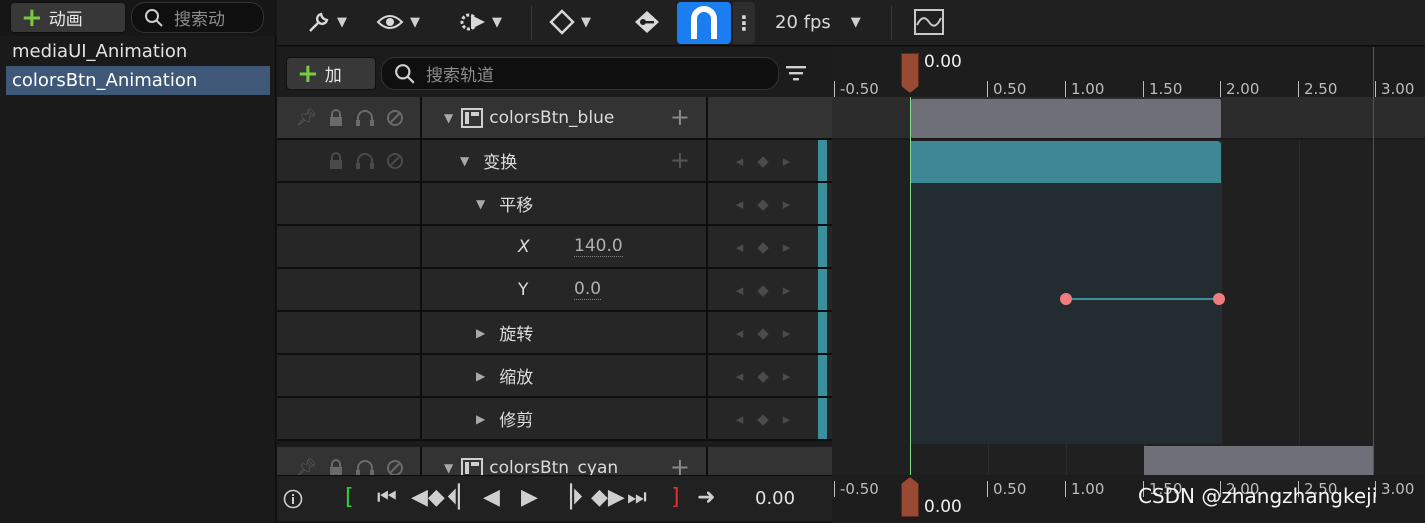 The width and height of the screenshot is (1425, 523). Describe the element at coordinates (598, 246) in the screenshot. I see `x-value-field: 140.0` at that location.